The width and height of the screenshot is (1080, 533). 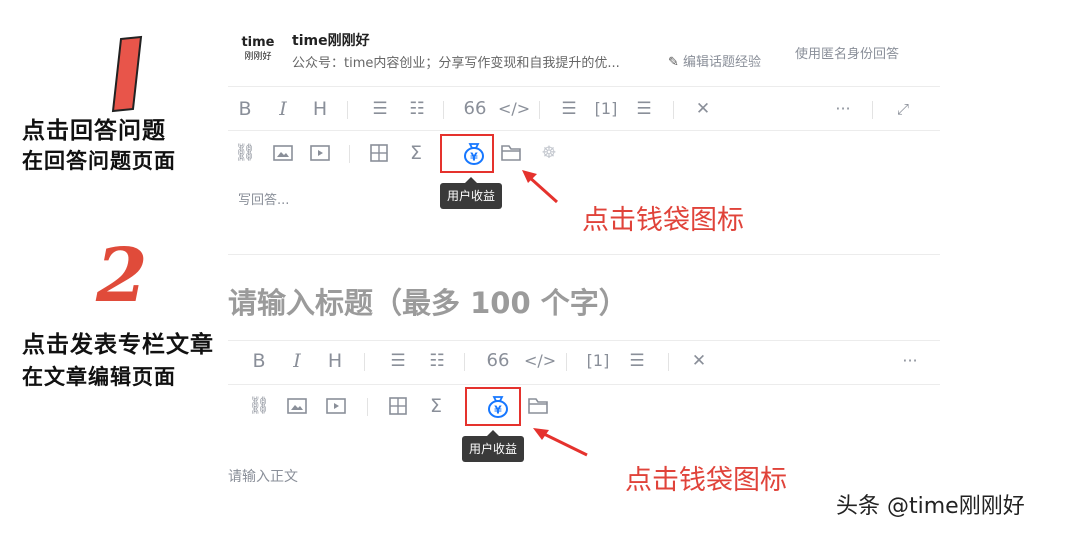 I want to click on article-title-input: 请输入标题（最多 100 个字）, so click(x=428, y=301).